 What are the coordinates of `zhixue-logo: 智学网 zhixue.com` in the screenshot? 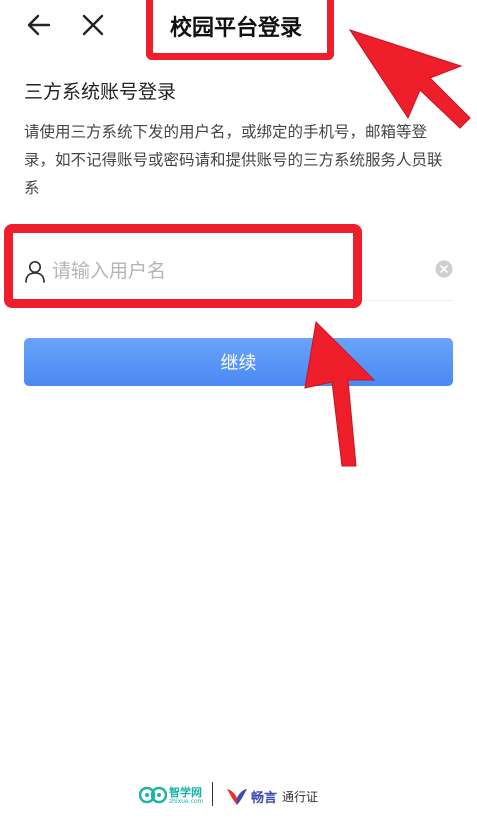 It's located at (170, 796).